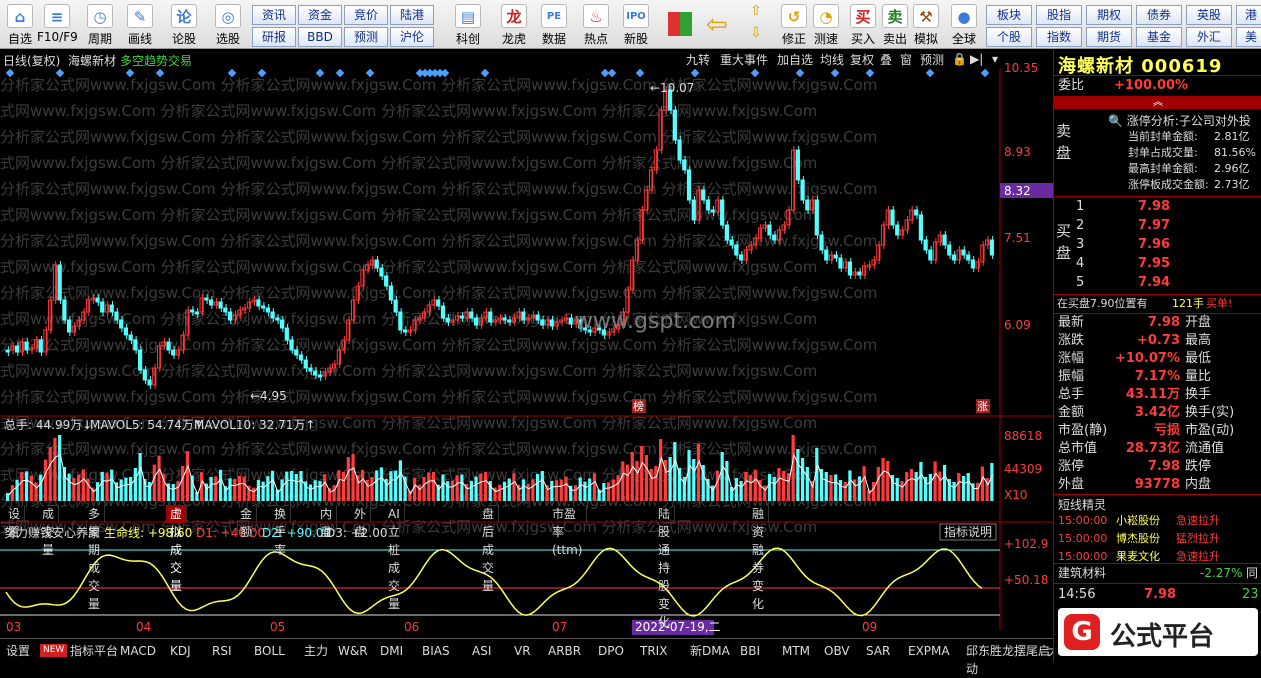  Describe the element at coordinates (391, 651) in the screenshot. I see `indicator-tab: DMI` at that location.